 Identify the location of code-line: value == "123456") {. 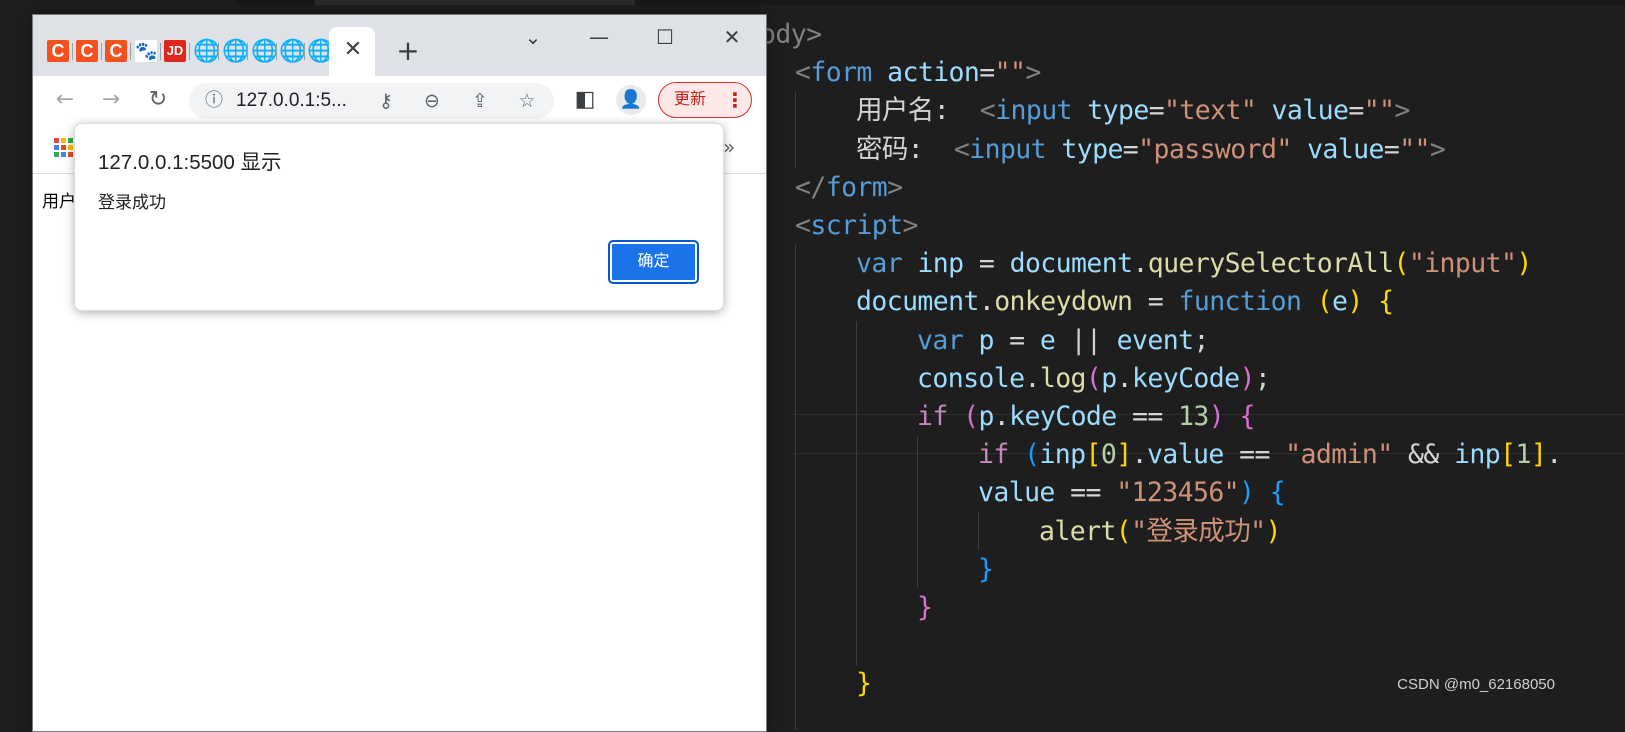
(1132, 493).